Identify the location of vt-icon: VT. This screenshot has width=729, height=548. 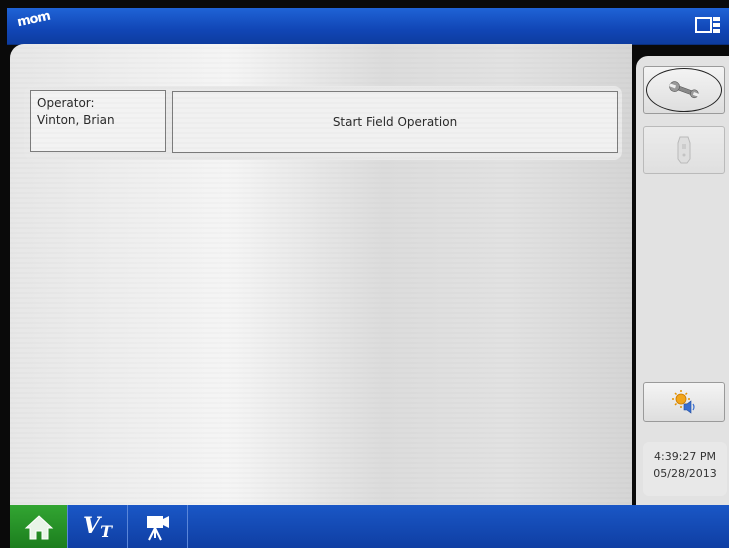
(97, 526).